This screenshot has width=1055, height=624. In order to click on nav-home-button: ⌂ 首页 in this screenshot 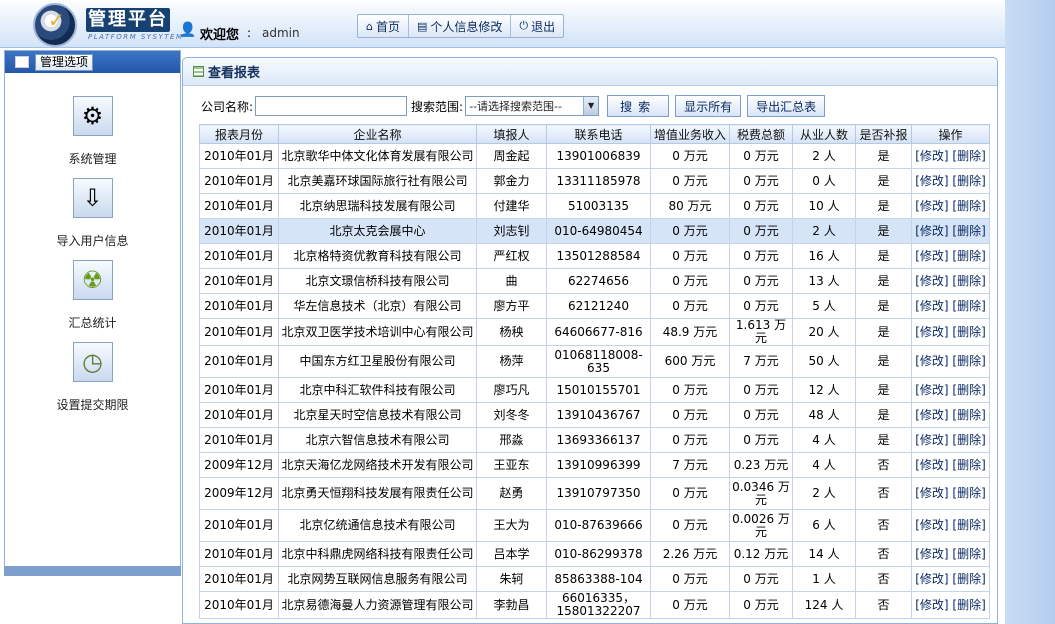, I will do `click(383, 26)`.